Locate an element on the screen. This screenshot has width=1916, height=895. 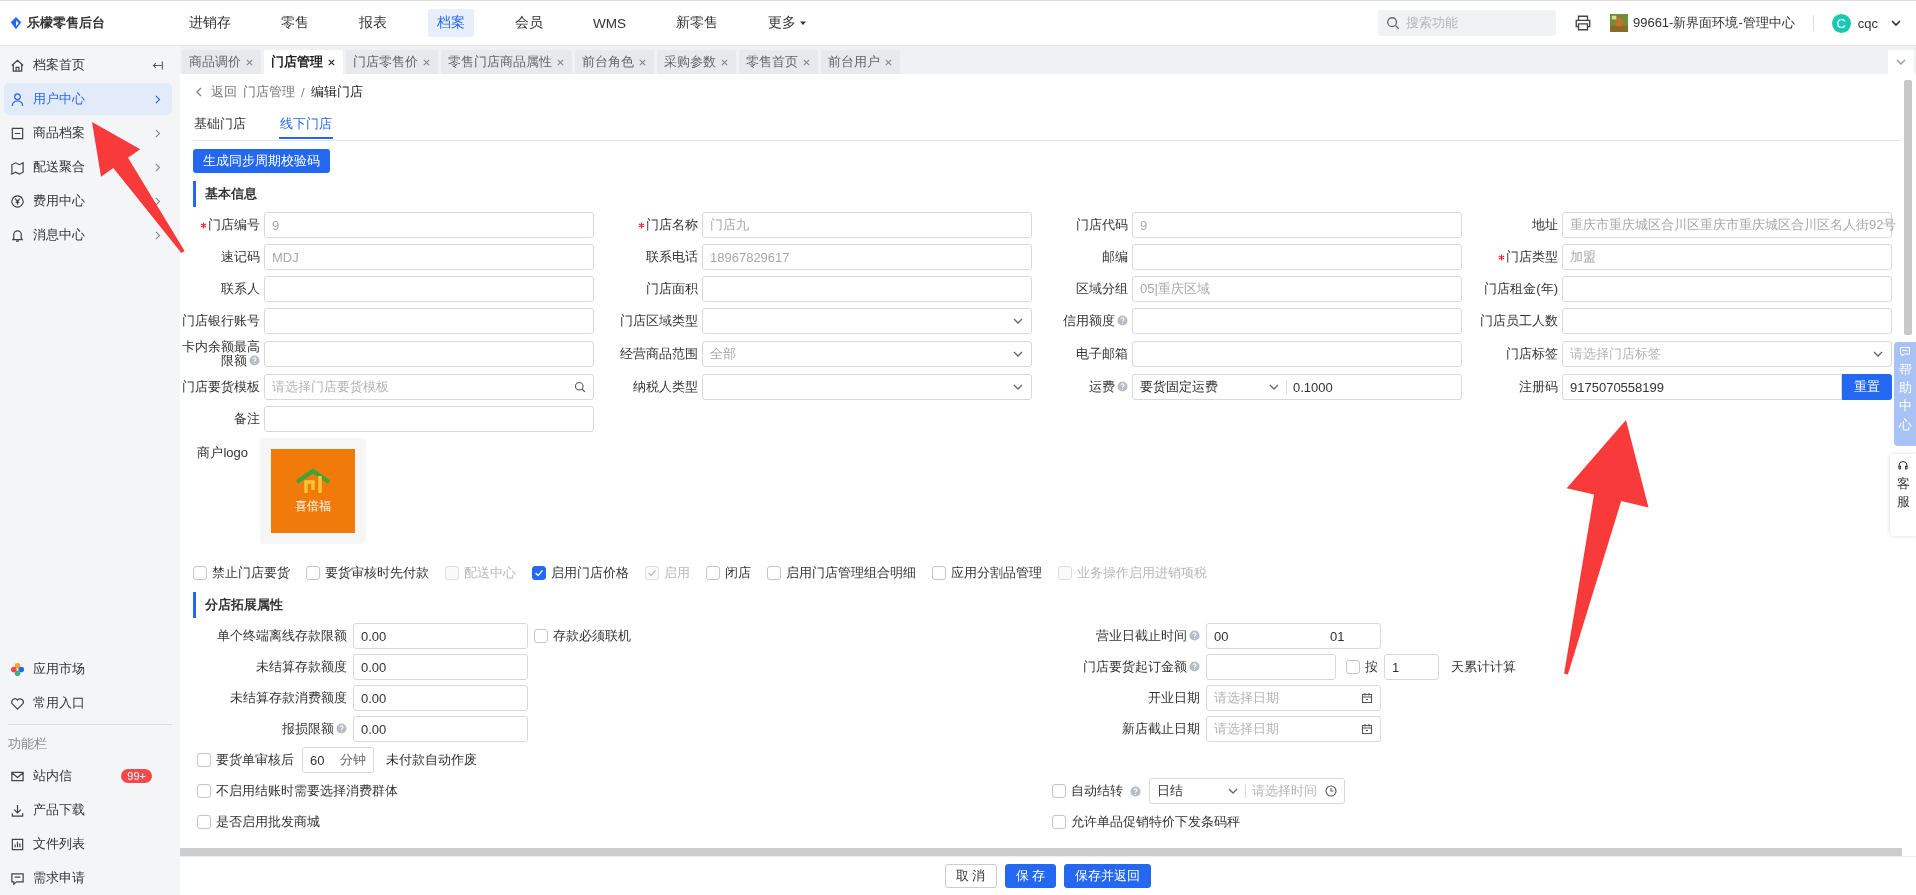
chevron-down-icon is located at coordinates (1896, 23).